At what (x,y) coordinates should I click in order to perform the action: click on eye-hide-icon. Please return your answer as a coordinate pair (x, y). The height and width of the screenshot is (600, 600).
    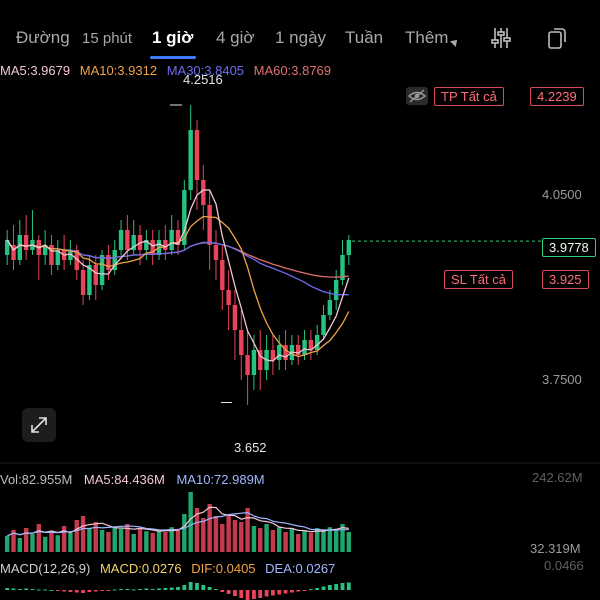
    Looking at the image, I should click on (417, 96).